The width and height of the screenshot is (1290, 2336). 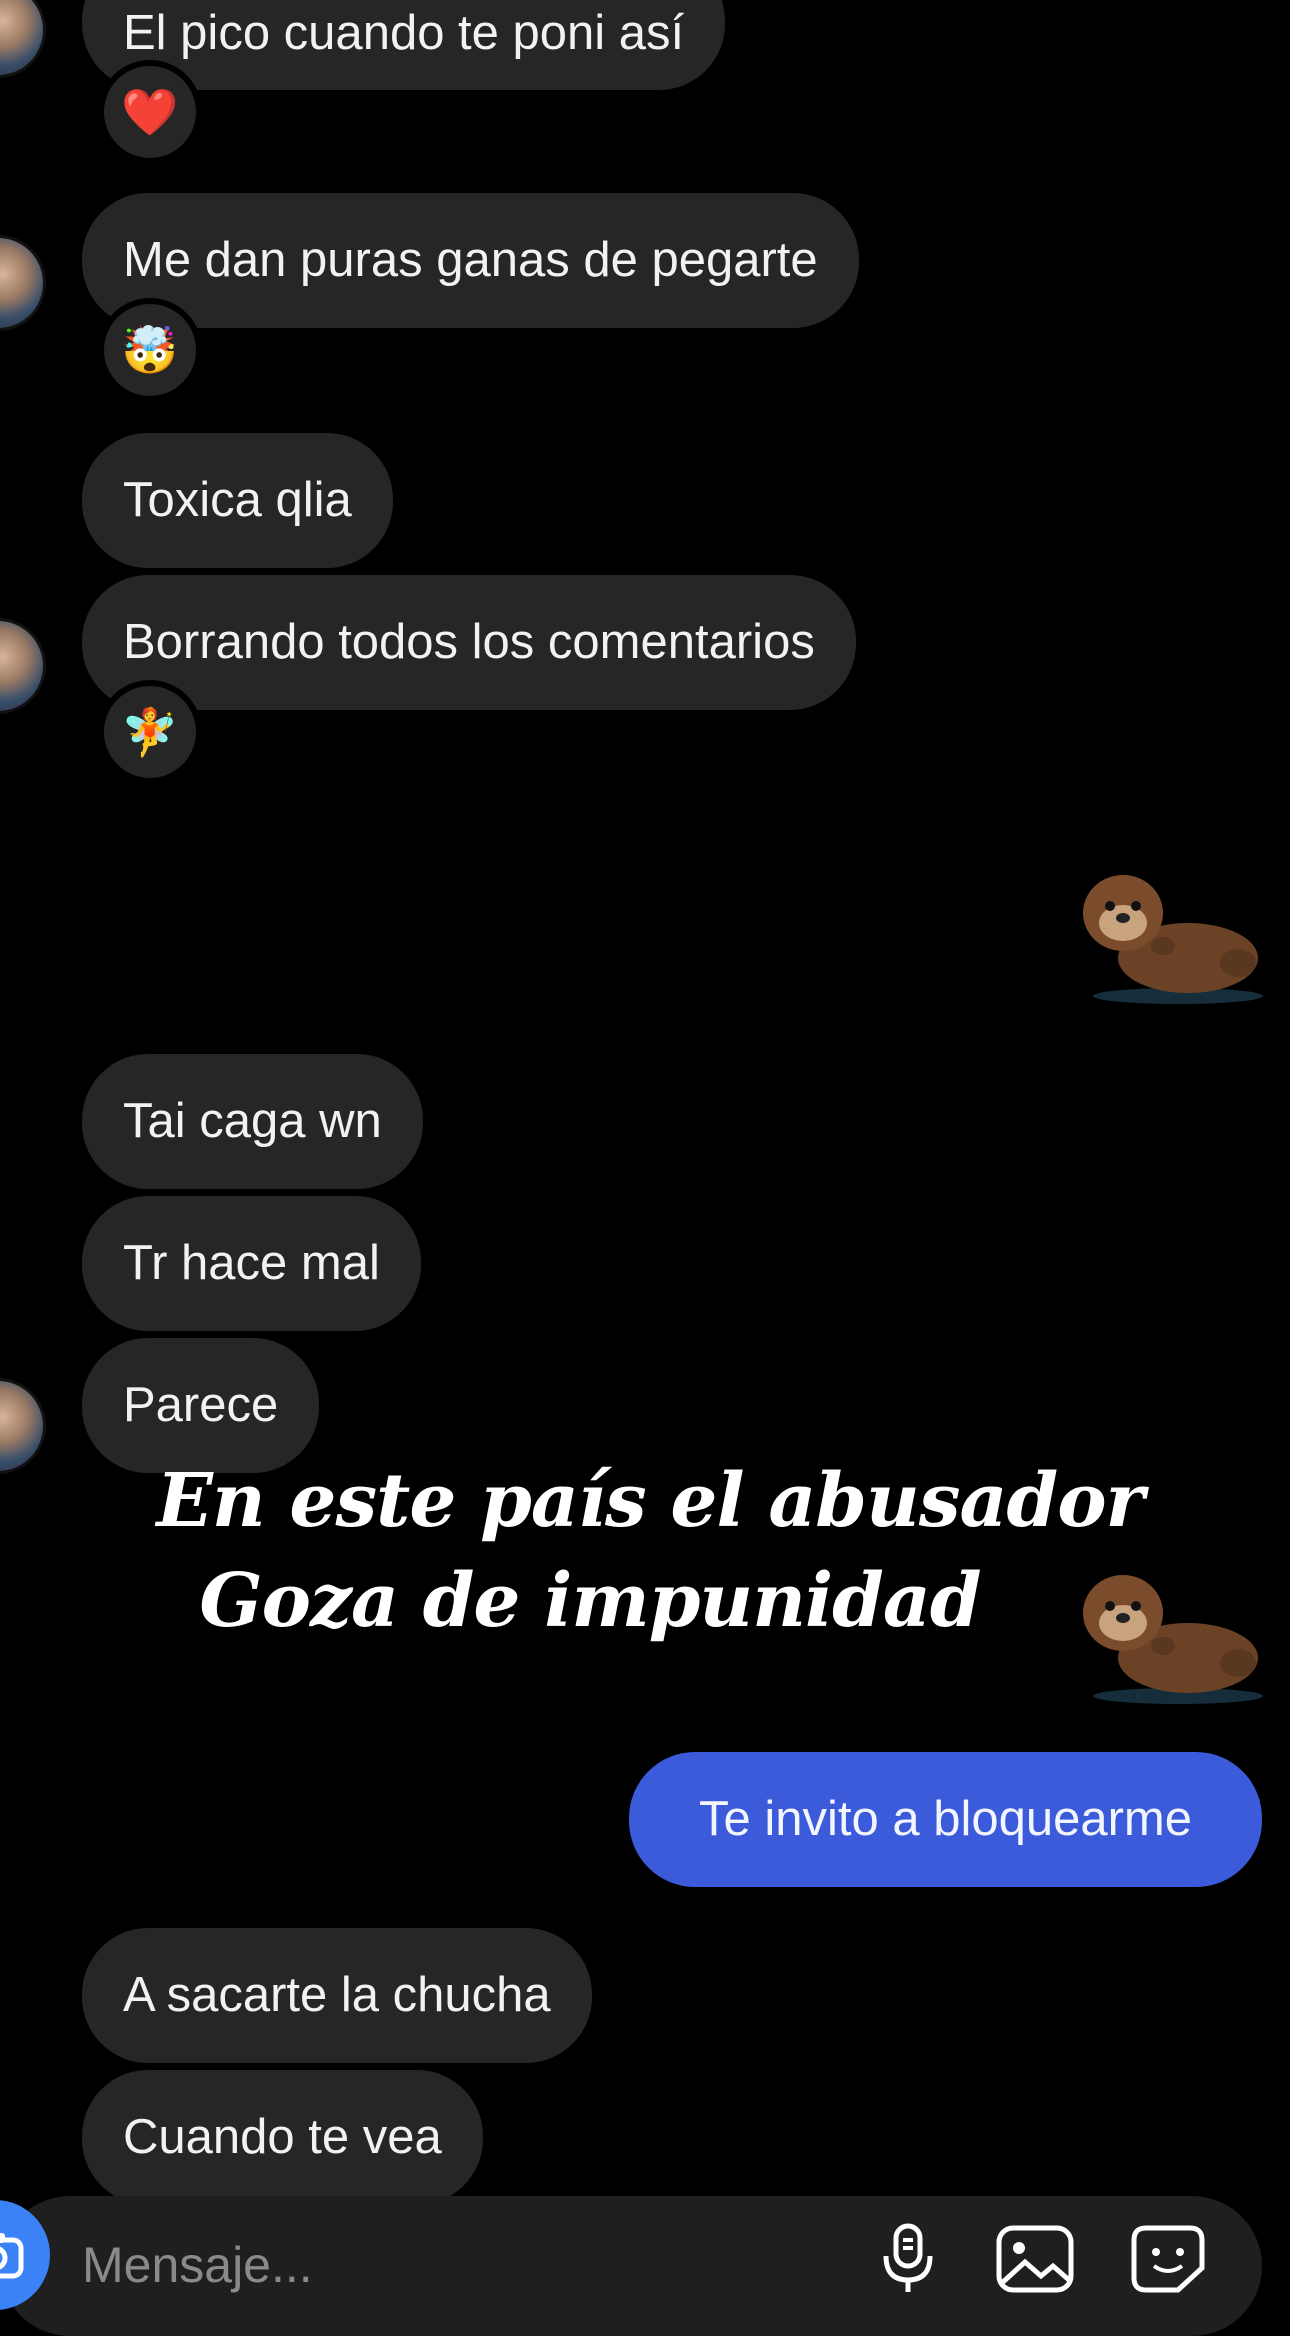 I want to click on message-text: Borrando todos los comentarios, so click(x=469, y=642).